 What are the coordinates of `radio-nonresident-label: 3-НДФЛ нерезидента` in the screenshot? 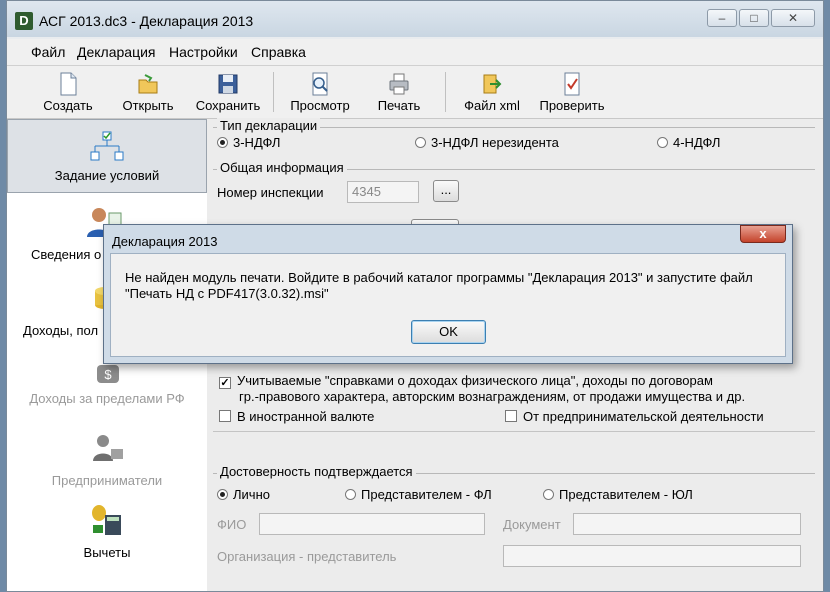 It's located at (495, 142).